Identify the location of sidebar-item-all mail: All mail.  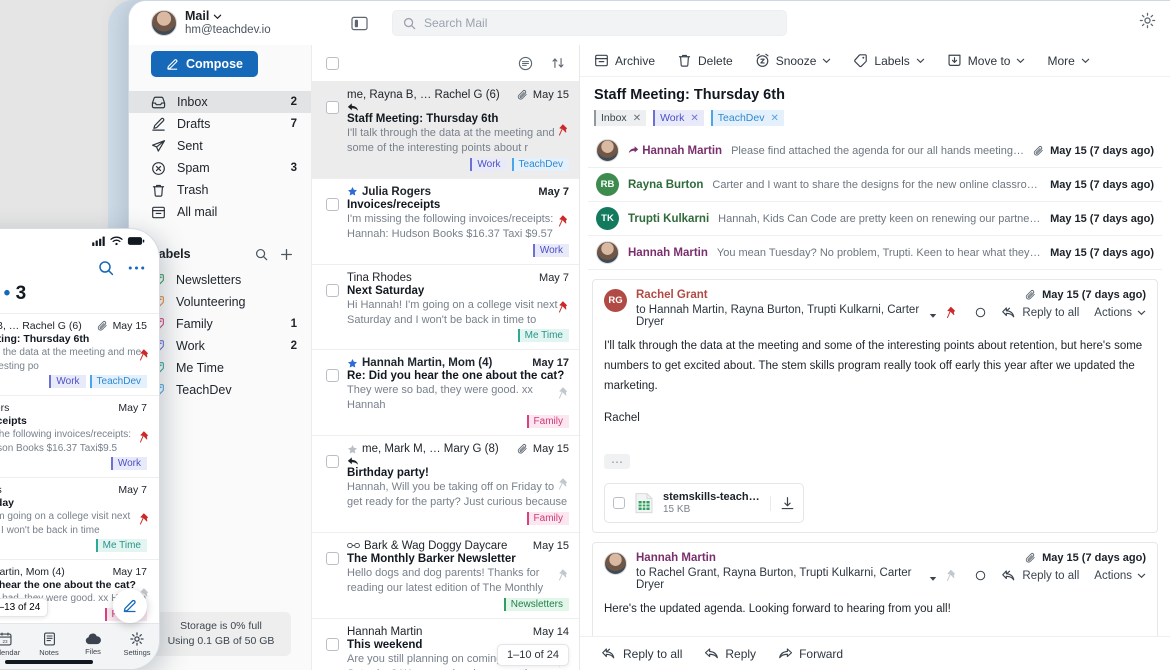
(220, 212).